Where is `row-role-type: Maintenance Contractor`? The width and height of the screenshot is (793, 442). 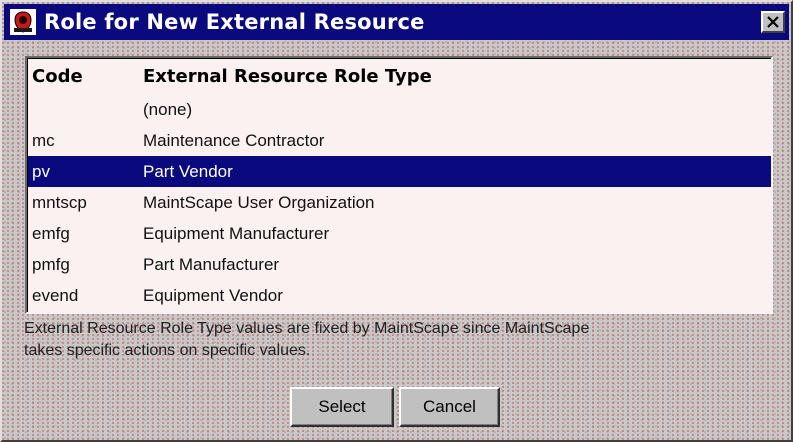 row-role-type: Maintenance Contractor is located at coordinates (234, 140).